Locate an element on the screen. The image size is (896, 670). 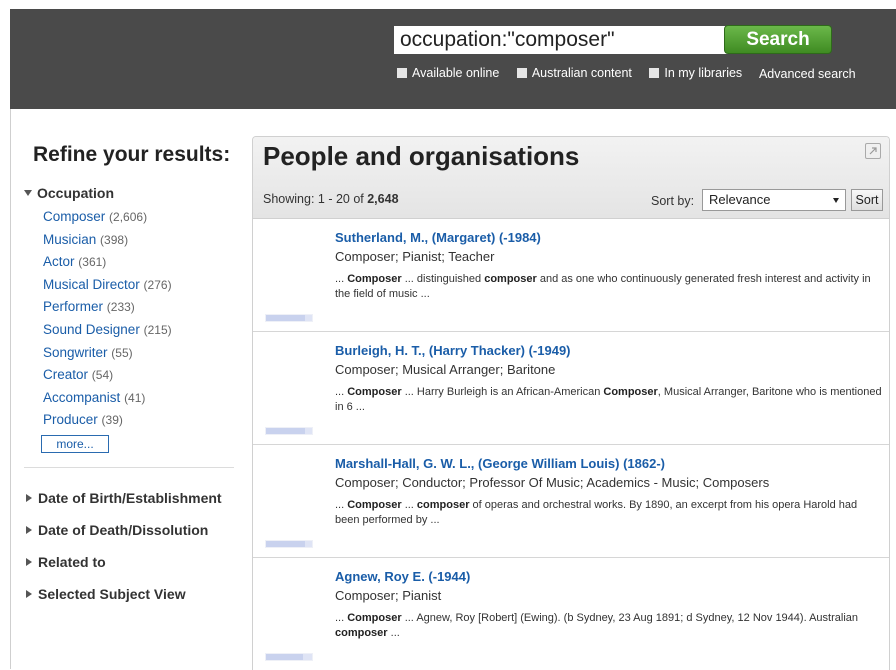
expand-icon is located at coordinates (873, 151).